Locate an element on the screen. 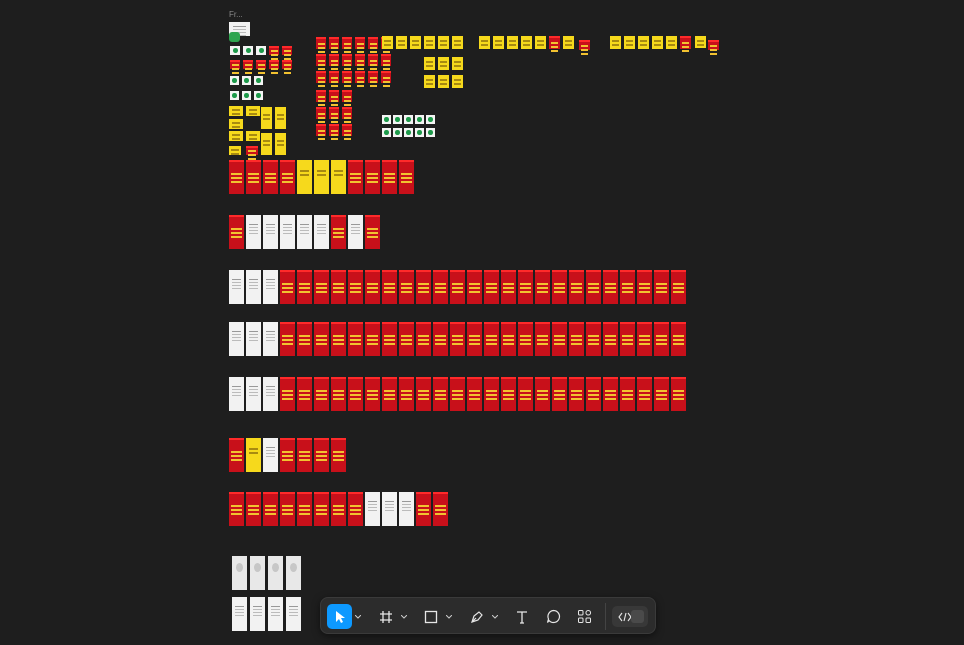  actions-tool-button is located at coordinates (584, 616).